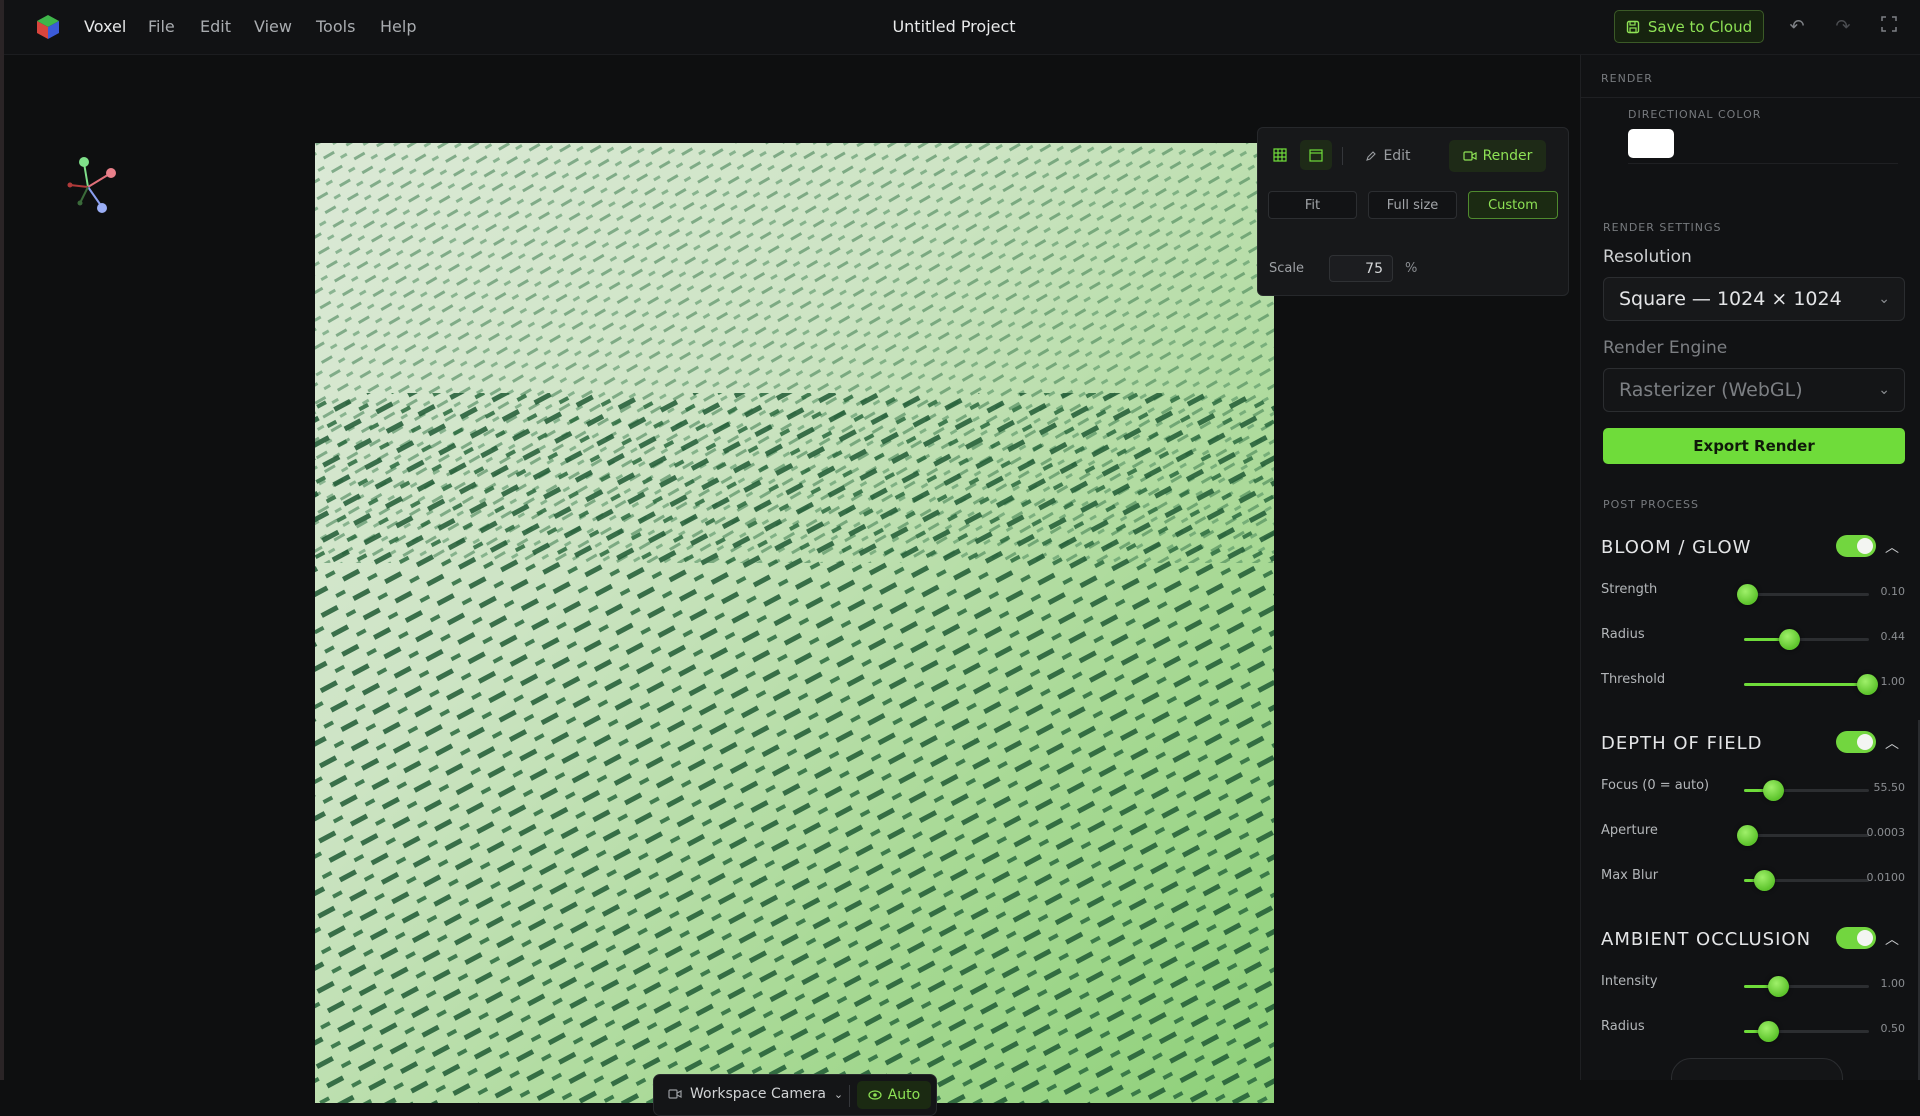  I want to click on slider-label: Max Blur, so click(1630, 875).